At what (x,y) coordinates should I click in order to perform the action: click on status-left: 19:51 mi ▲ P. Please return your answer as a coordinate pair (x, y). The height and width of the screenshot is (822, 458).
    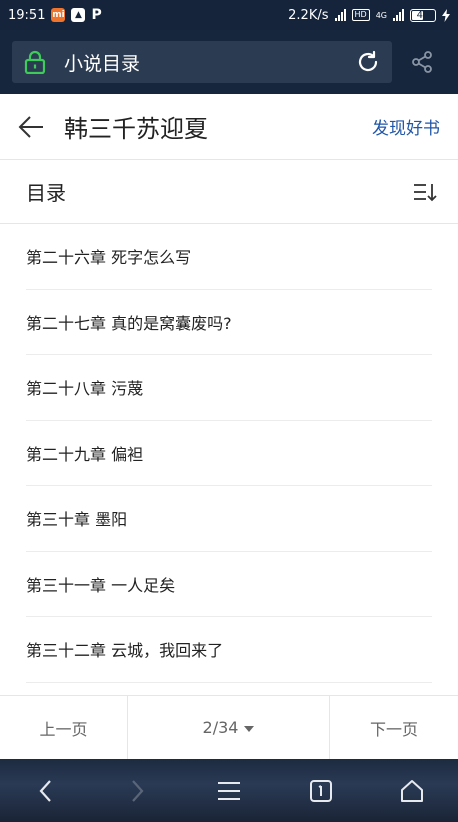
    Looking at the image, I should click on (55, 15).